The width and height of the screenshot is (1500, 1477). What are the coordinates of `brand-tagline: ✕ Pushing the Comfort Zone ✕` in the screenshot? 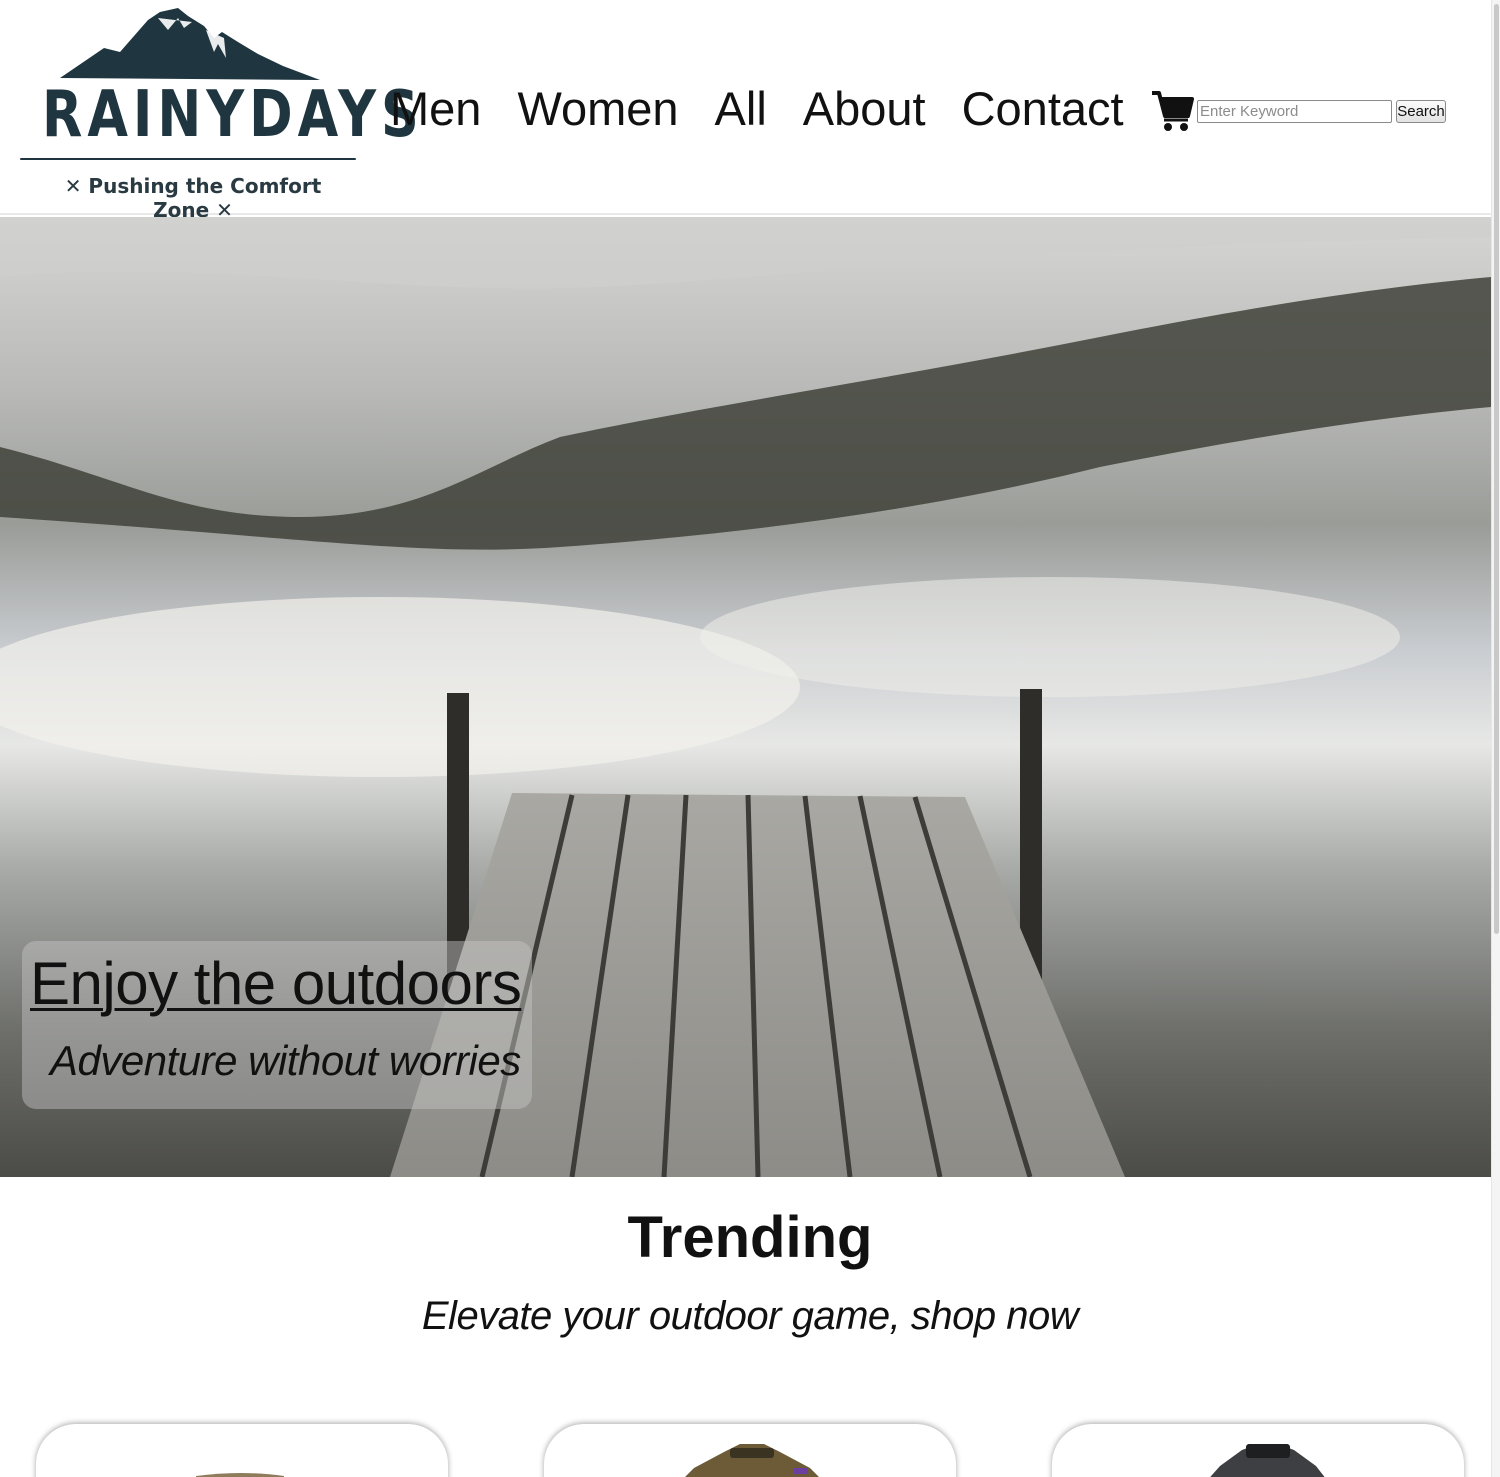 It's located at (193, 198).